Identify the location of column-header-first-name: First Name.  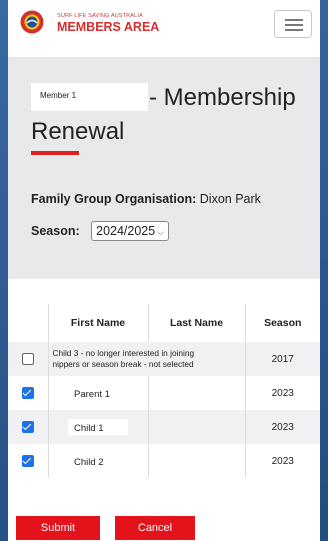
(98, 323).